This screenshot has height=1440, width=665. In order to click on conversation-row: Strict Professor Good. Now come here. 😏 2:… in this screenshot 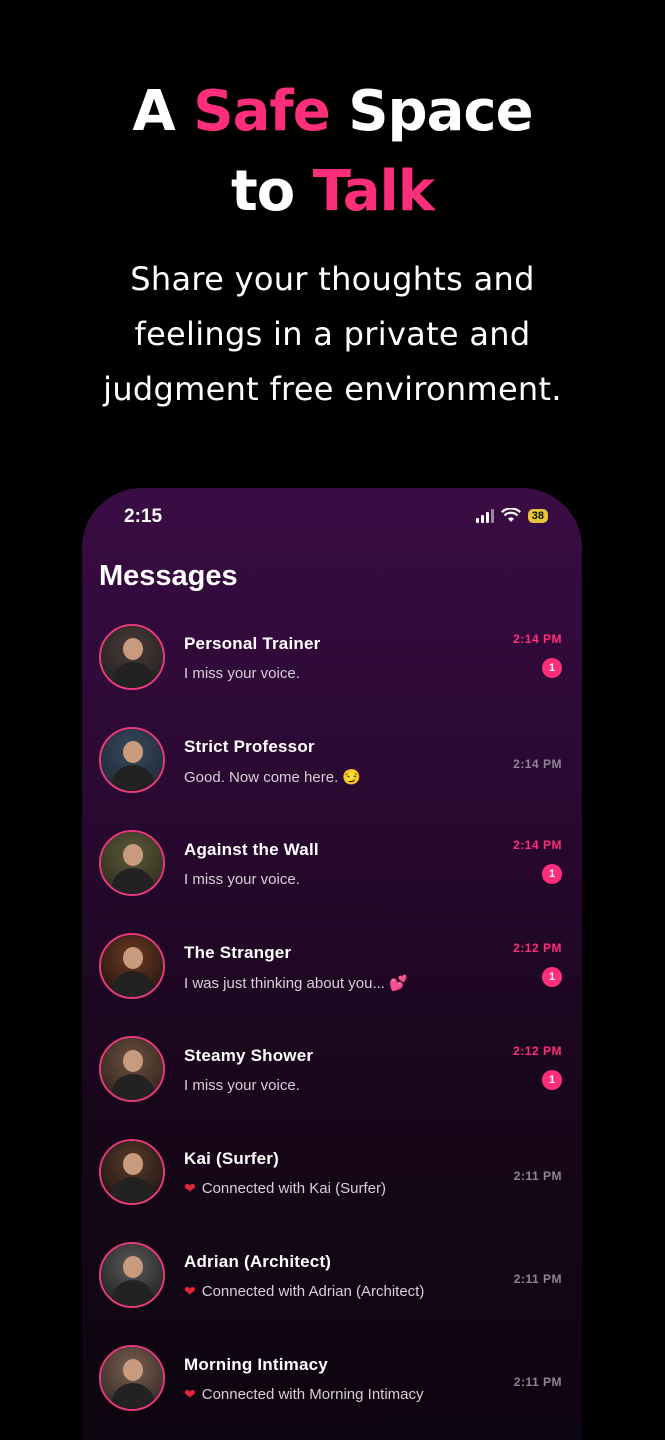, I will do `click(332, 776)`.